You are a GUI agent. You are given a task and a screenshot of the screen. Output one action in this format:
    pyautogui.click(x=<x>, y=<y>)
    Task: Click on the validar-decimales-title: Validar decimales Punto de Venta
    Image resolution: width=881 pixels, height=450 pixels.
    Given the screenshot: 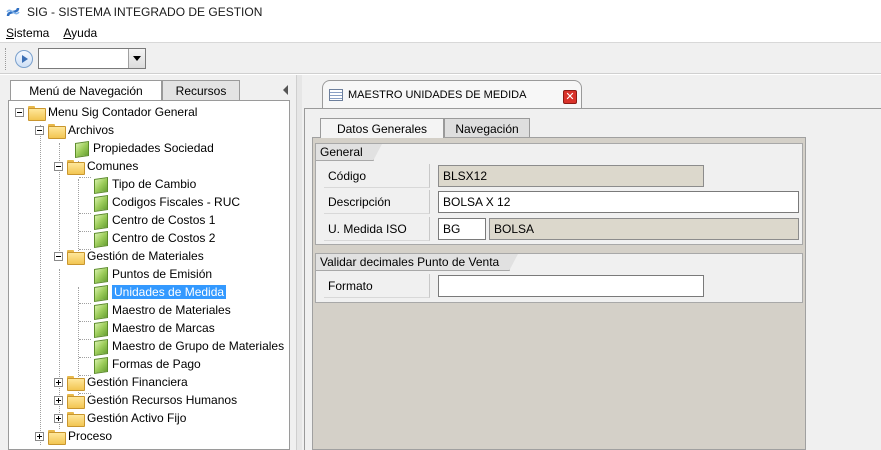 What is the action you would take?
    pyautogui.click(x=417, y=262)
    